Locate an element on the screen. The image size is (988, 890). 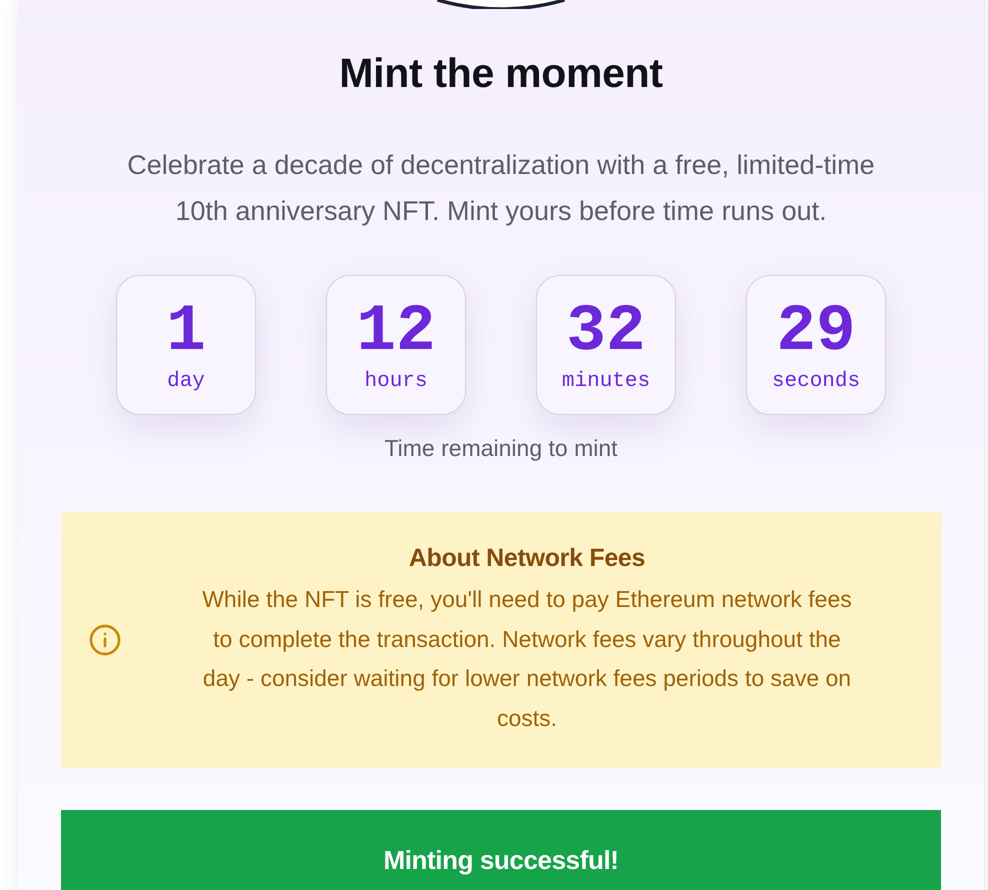
countdown-unit: hours is located at coordinates (396, 382).